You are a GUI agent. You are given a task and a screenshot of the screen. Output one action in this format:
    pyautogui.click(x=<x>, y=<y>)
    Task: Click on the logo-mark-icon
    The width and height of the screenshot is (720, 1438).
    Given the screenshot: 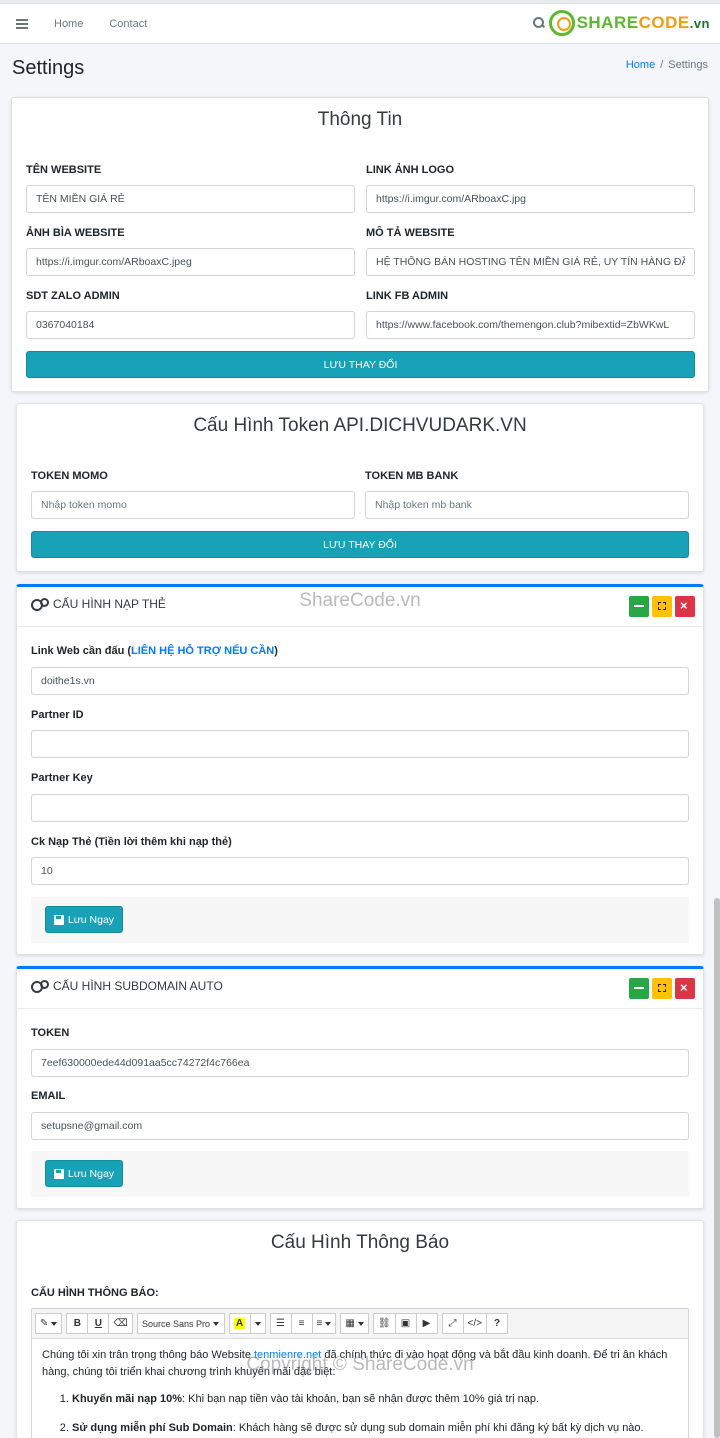 What is the action you would take?
    pyautogui.click(x=561, y=23)
    